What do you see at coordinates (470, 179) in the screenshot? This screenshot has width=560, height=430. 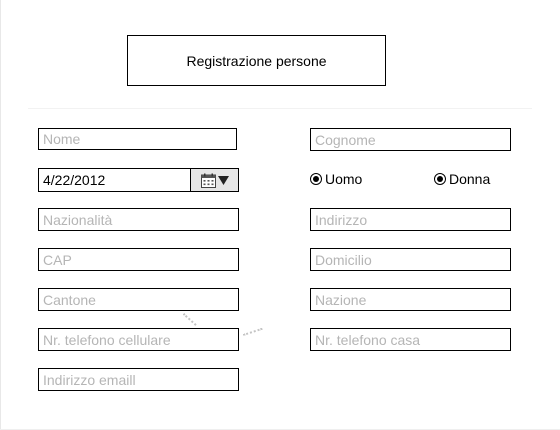 I see `gender-label-donna: Donna` at bounding box center [470, 179].